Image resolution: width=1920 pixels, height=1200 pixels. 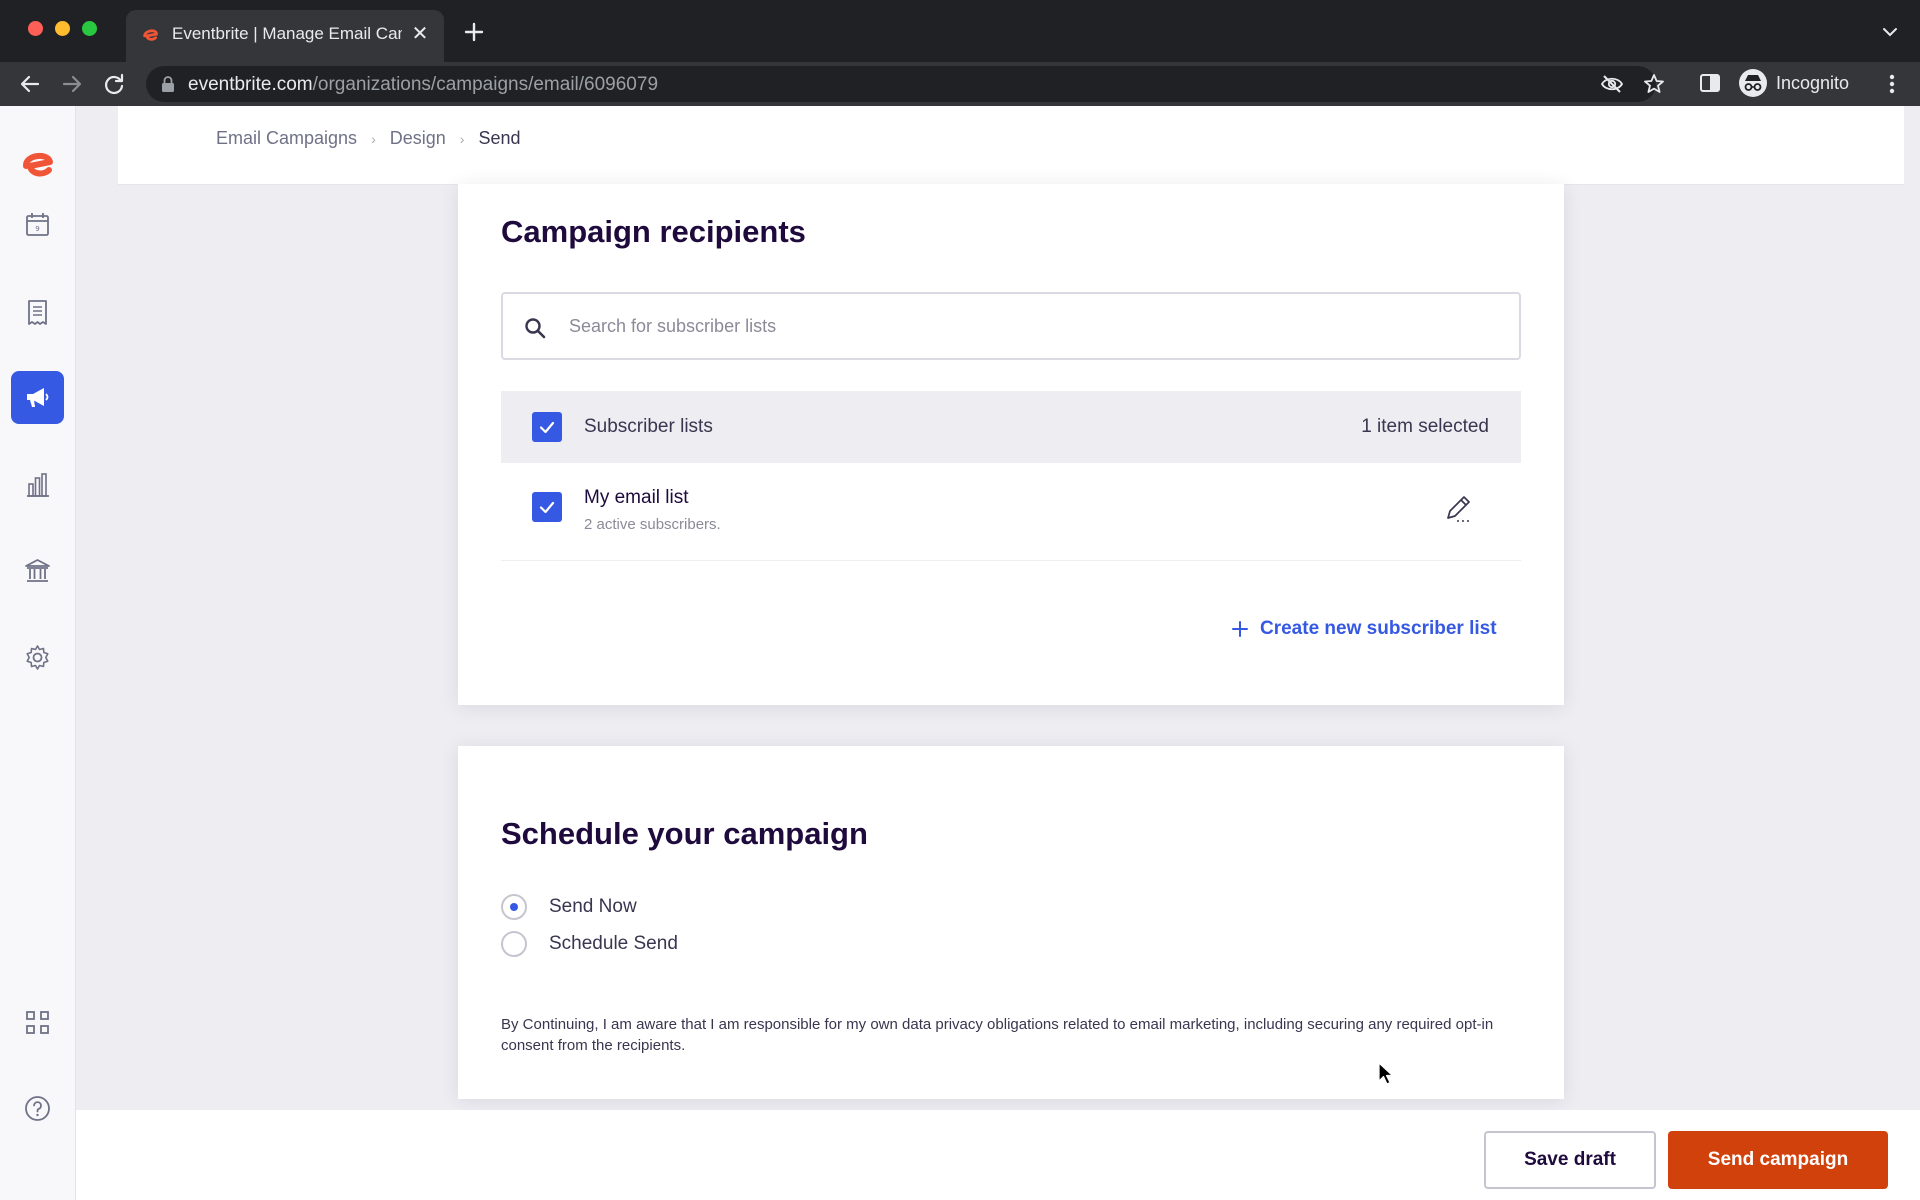 I want to click on forward-arrow-icon, so click(x=72, y=84).